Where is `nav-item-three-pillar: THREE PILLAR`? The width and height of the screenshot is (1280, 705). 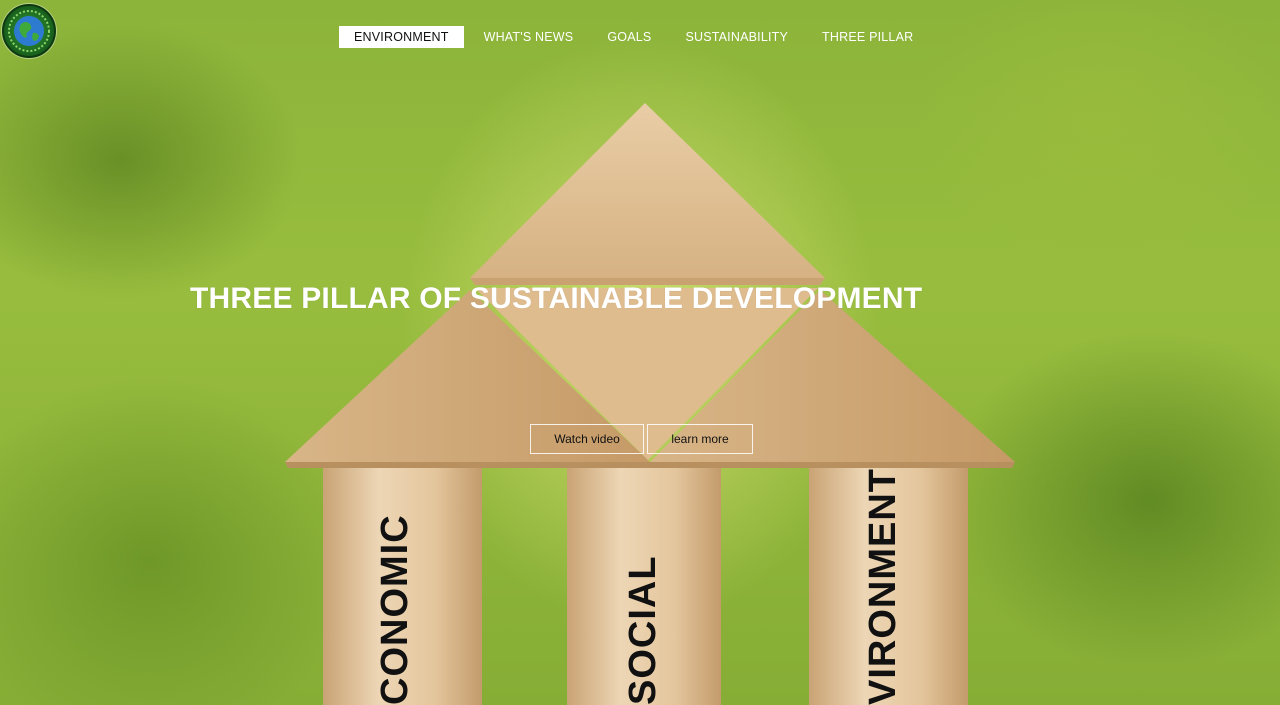 nav-item-three-pillar: THREE PILLAR is located at coordinates (867, 37).